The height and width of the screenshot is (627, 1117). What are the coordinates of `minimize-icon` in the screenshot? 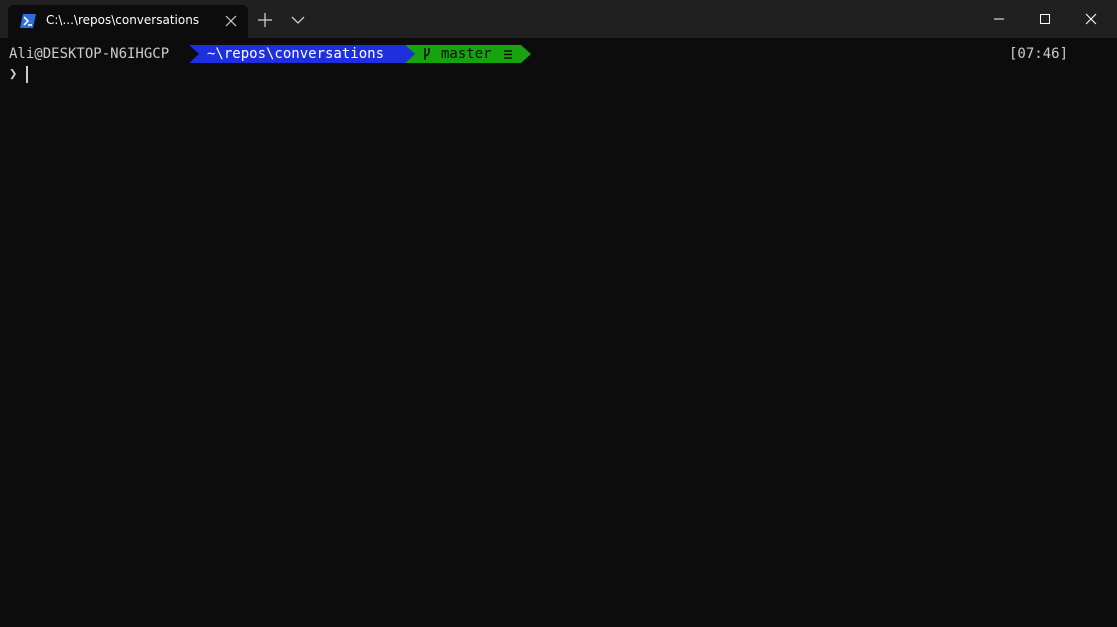 It's located at (999, 19).